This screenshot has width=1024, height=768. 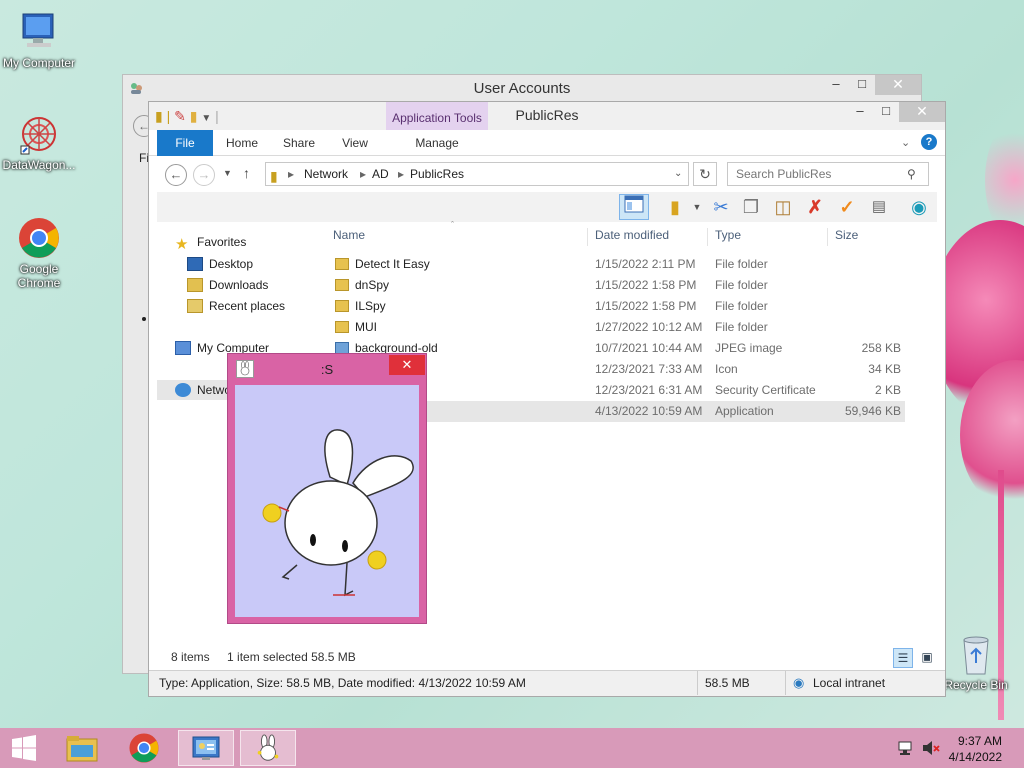 What do you see at coordinates (931, 748) in the screenshot?
I see `volume-muted-icon` at bounding box center [931, 748].